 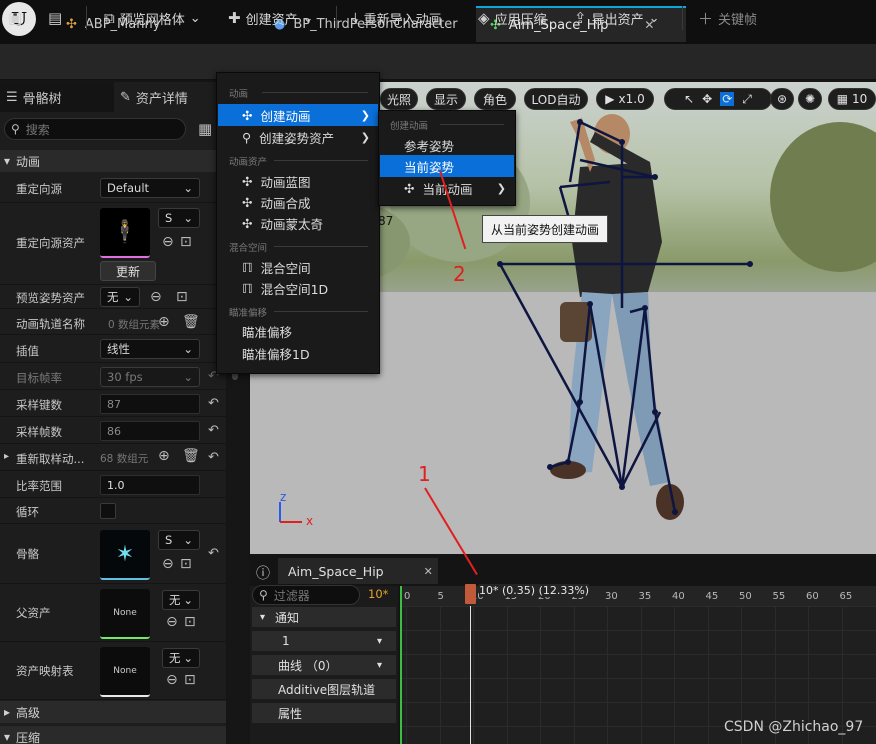 I want to click on translate-tool-icon: ✥, so click(x=707, y=99).